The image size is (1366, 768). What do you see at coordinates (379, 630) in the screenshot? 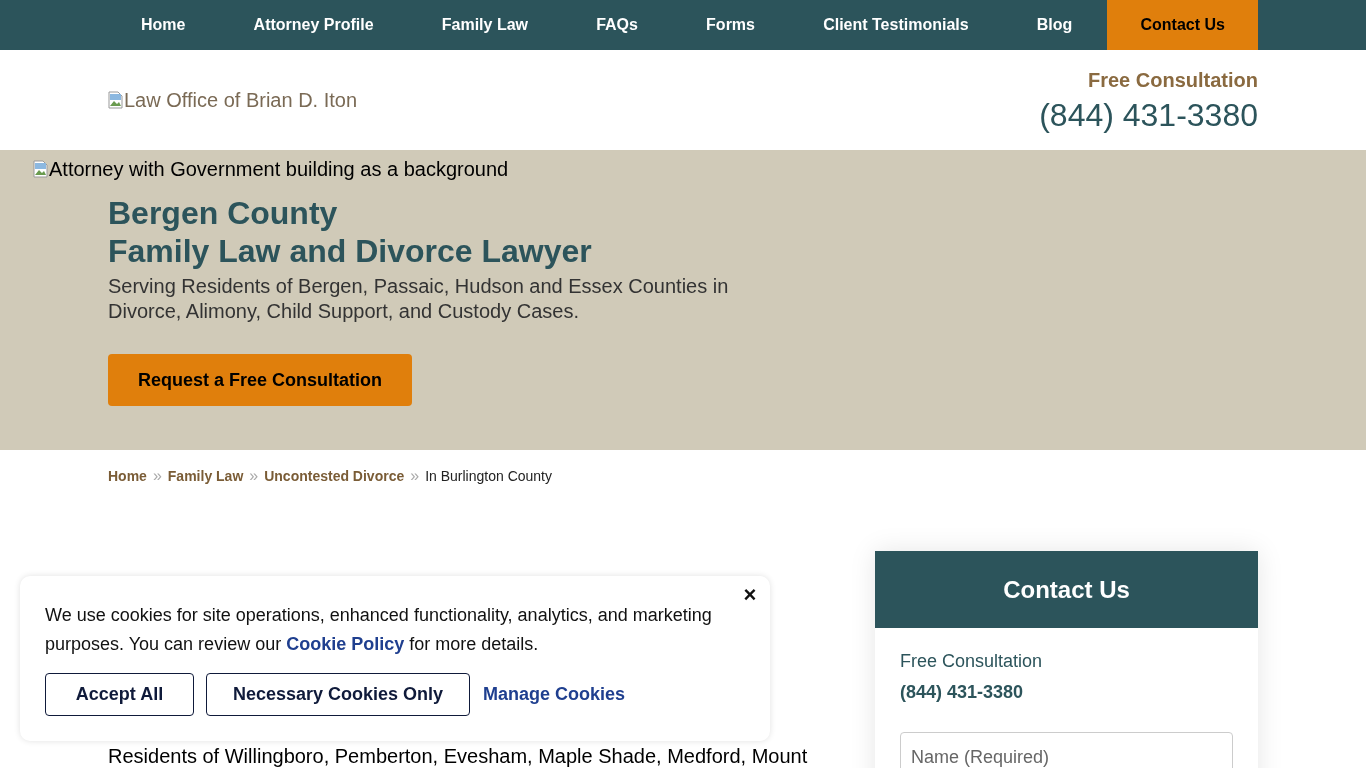
I see `cookie-message: We use cookies for site operations, enhanced functionality, analytics, and marketing purposes. You can review our Cookie Policy for more details.` at bounding box center [379, 630].